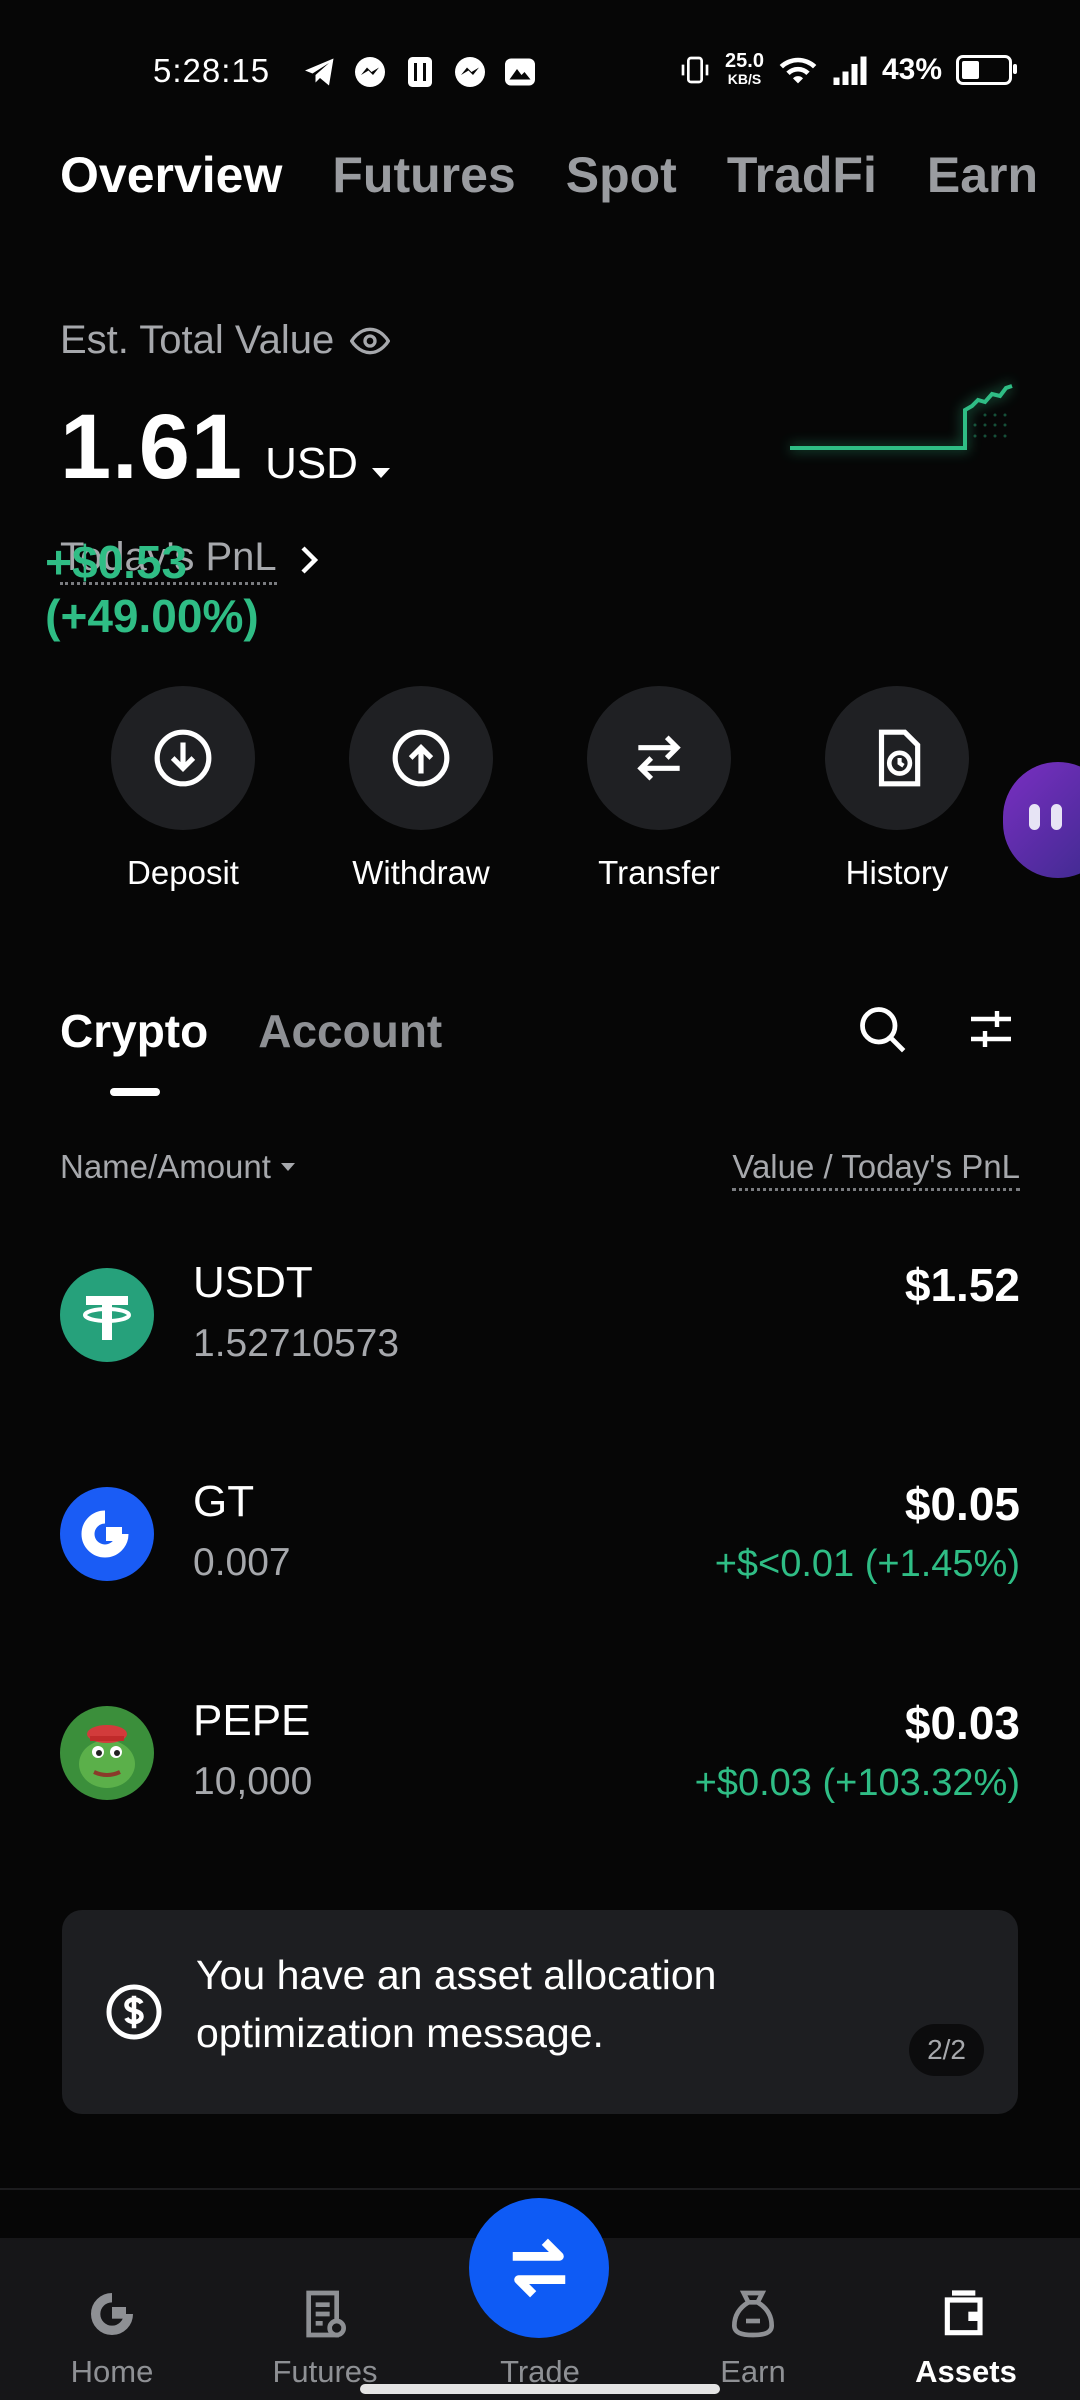  I want to click on est-total-value-row: Est. Total Value, so click(225, 340).